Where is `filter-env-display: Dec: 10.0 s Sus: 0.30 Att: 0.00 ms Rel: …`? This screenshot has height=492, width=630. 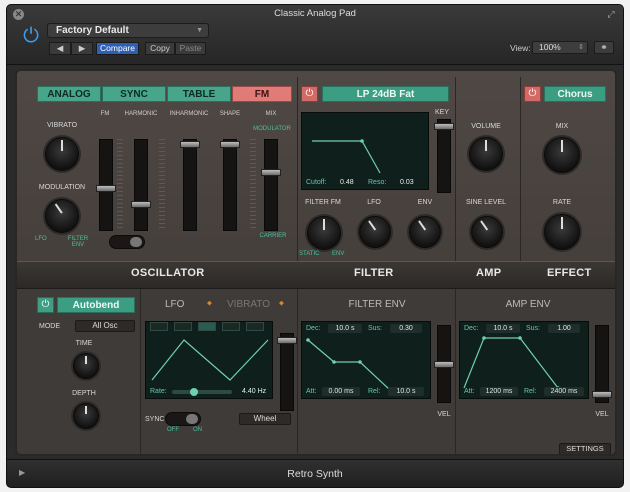 filter-env-display: Dec: 10.0 s Sus: 0.30 Att: 0.00 ms Rel: … is located at coordinates (366, 360).